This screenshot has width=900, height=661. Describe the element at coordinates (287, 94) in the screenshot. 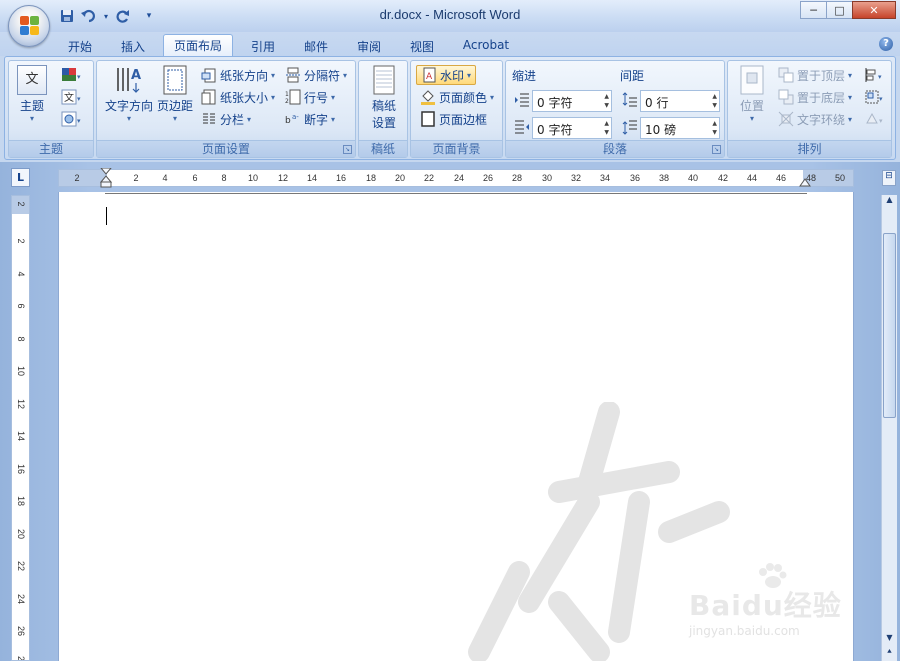

I see `svg-text: 1` at that location.